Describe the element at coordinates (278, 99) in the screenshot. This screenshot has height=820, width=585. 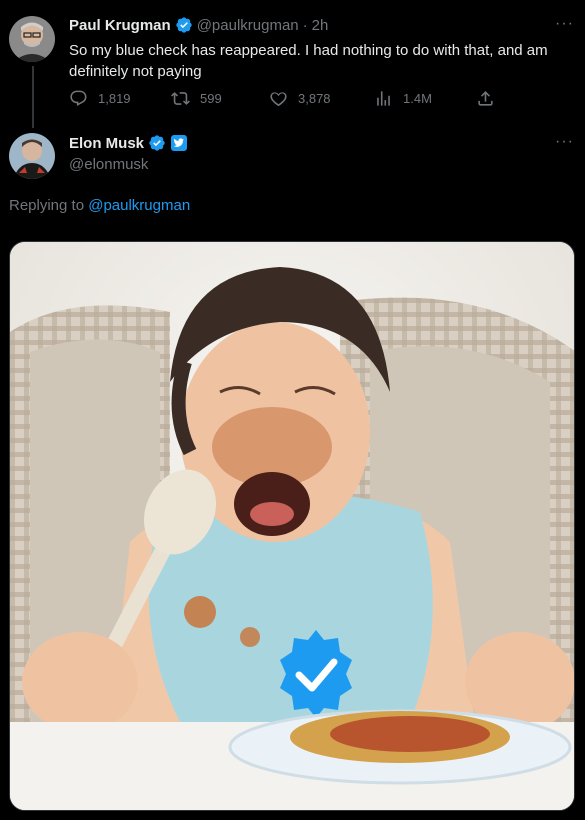
I see `like-icon` at that location.